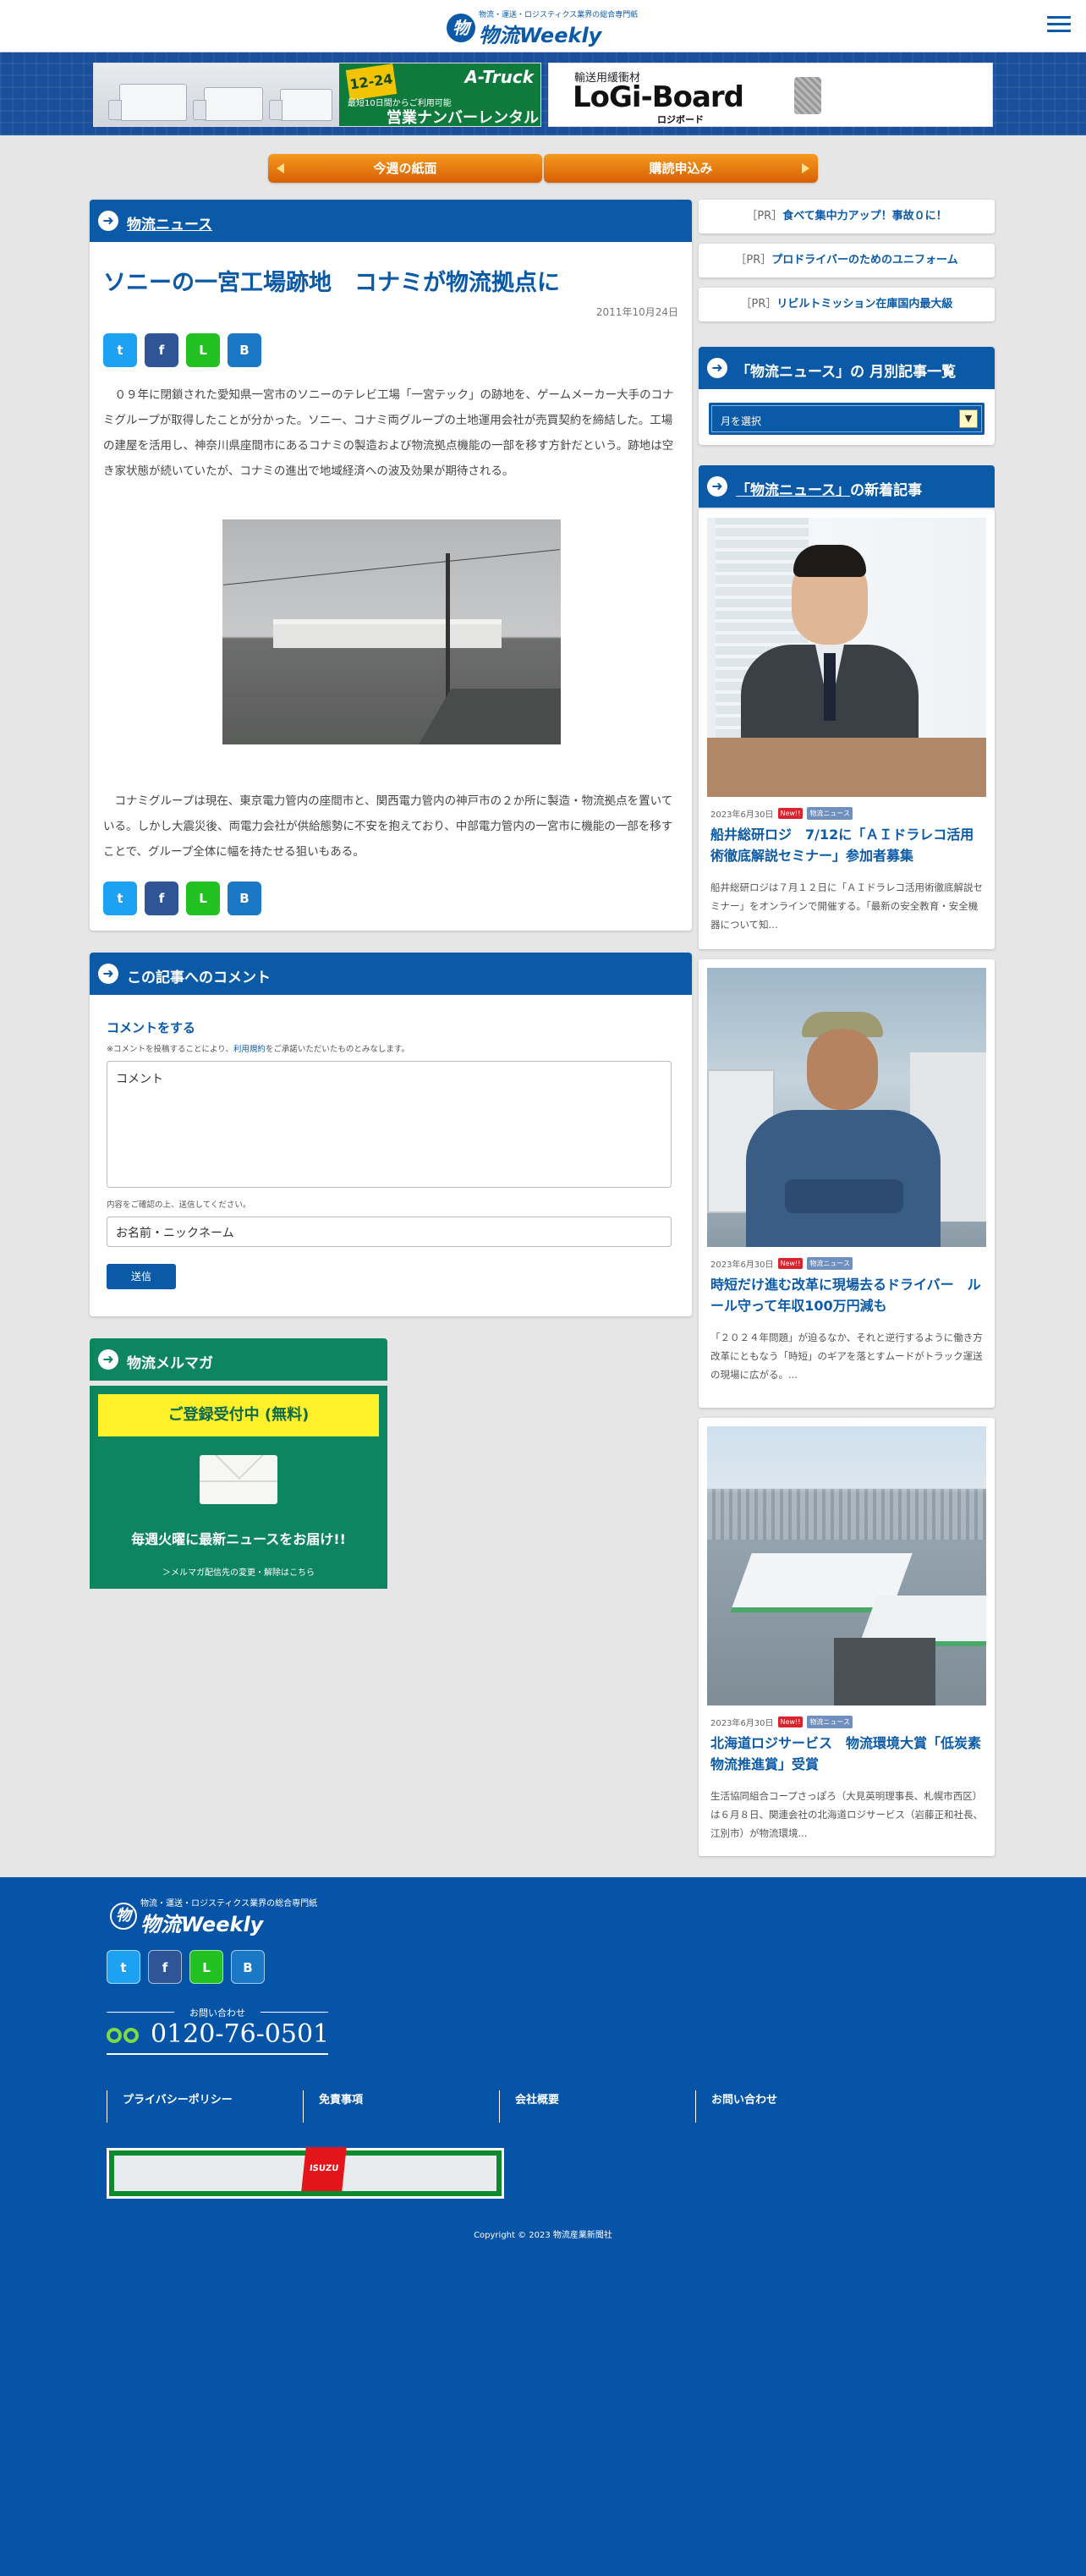 The width and height of the screenshot is (1086, 2576). Describe the element at coordinates (199, 977) in the screenshot. I see `comment-section-title: この記事へのコメント` at that location.